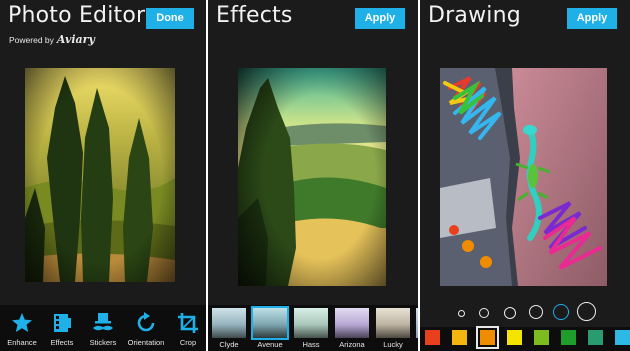 This screenshot has width=630, height=351. What do you see at coordinates (22, 322) in the screenshot?
I see `magic-star-icon` at bounding box center [22, 322].